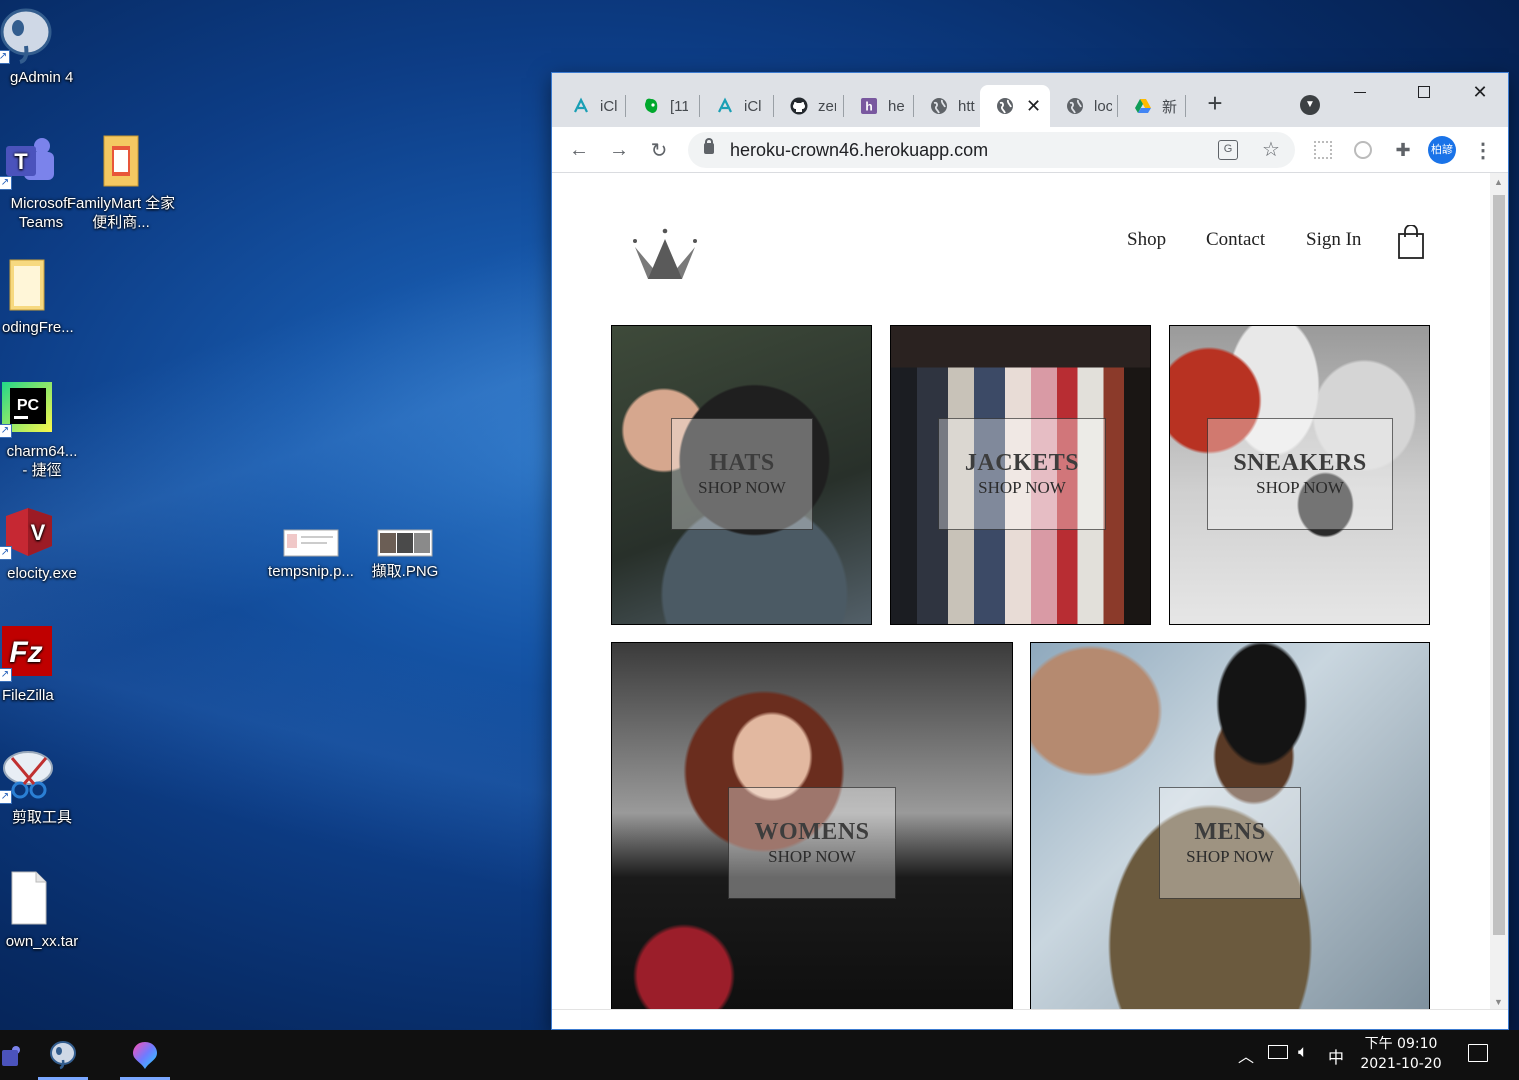 Image resolution: width=1519 pixels, height=1080 pixels. Describe the element at coordinates (1336, 1056) in the screenshot. I see `ime-indicator: 中` at that location.